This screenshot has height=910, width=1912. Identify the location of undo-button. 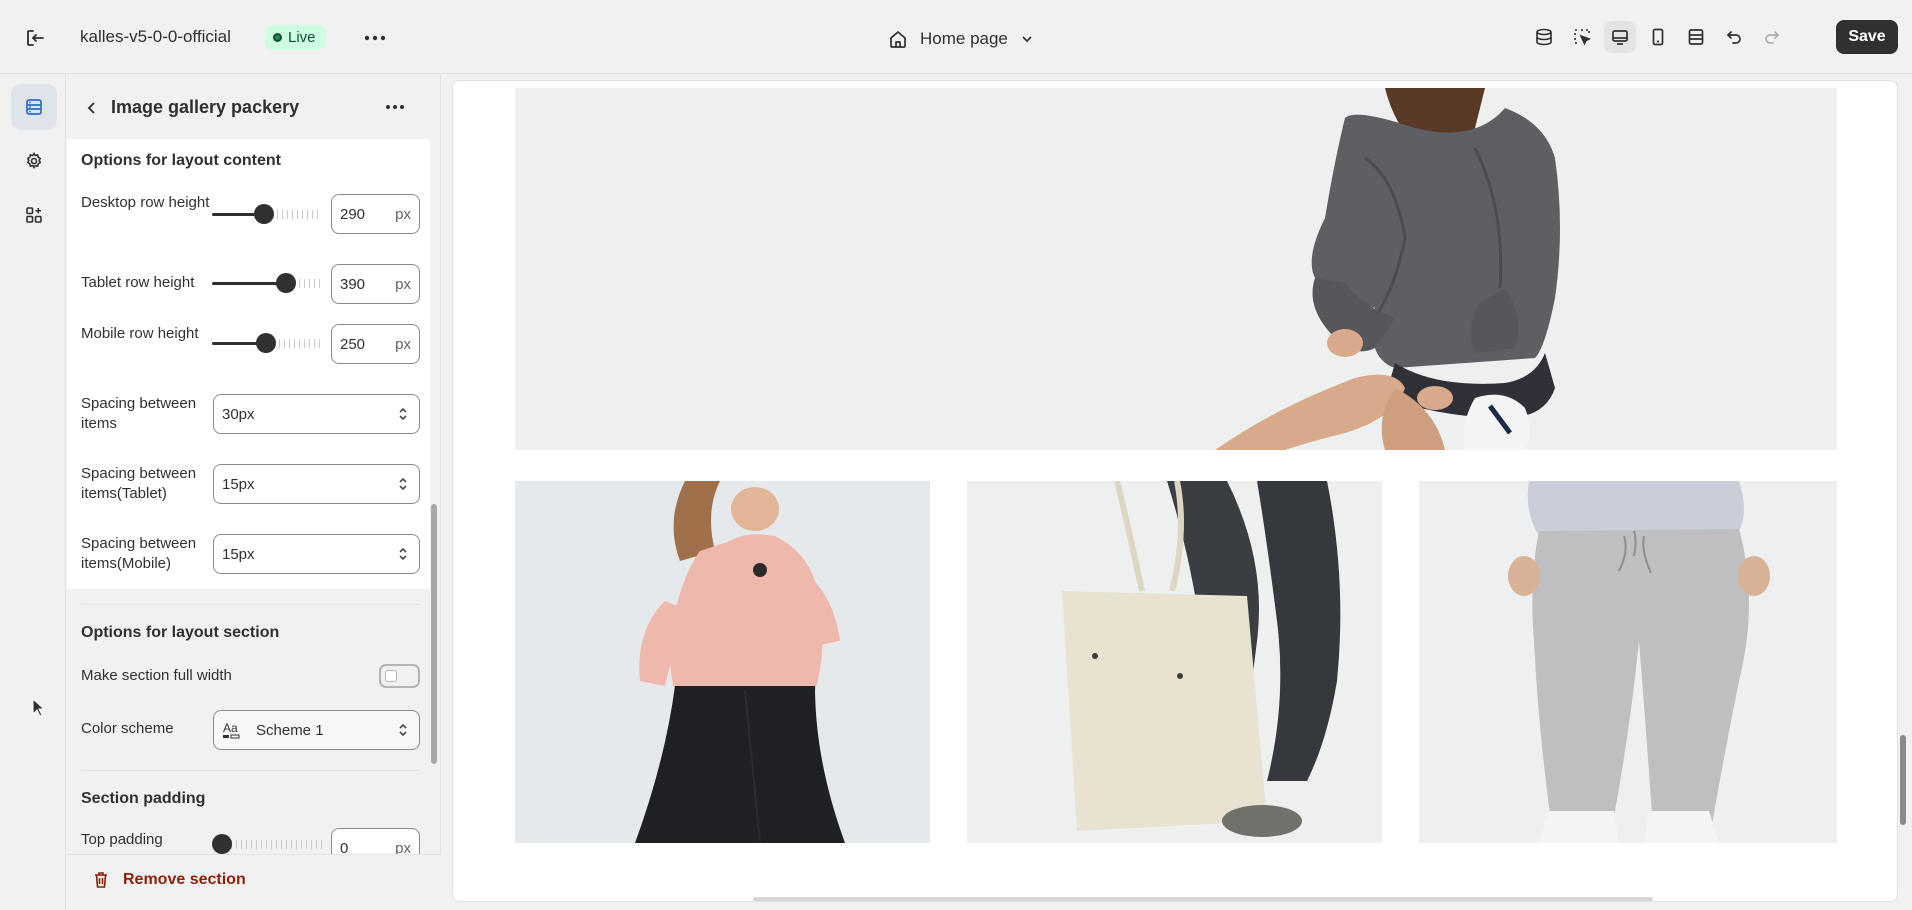
(1734, 37).